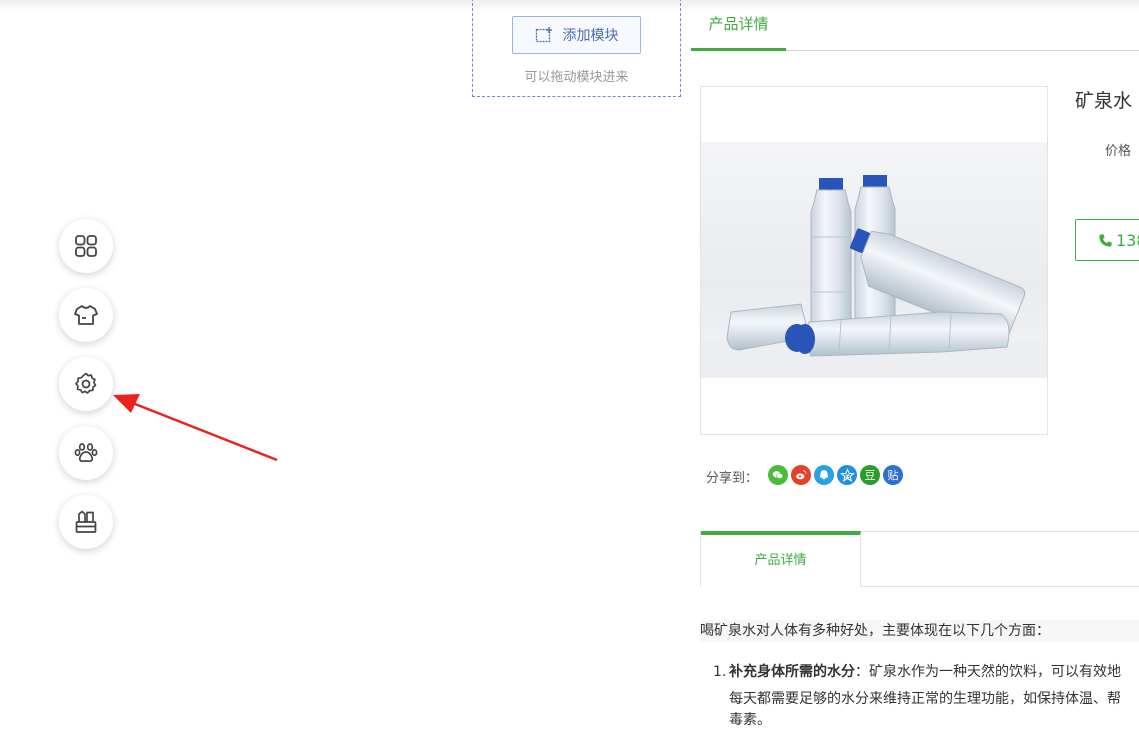 The height and width of the screenshot is (734, 1139). I want to click on article-list-item: 1. 补充身体所需的水分：矿泉水作为一种天然的饮料，可以有效地, so click(926, 672).